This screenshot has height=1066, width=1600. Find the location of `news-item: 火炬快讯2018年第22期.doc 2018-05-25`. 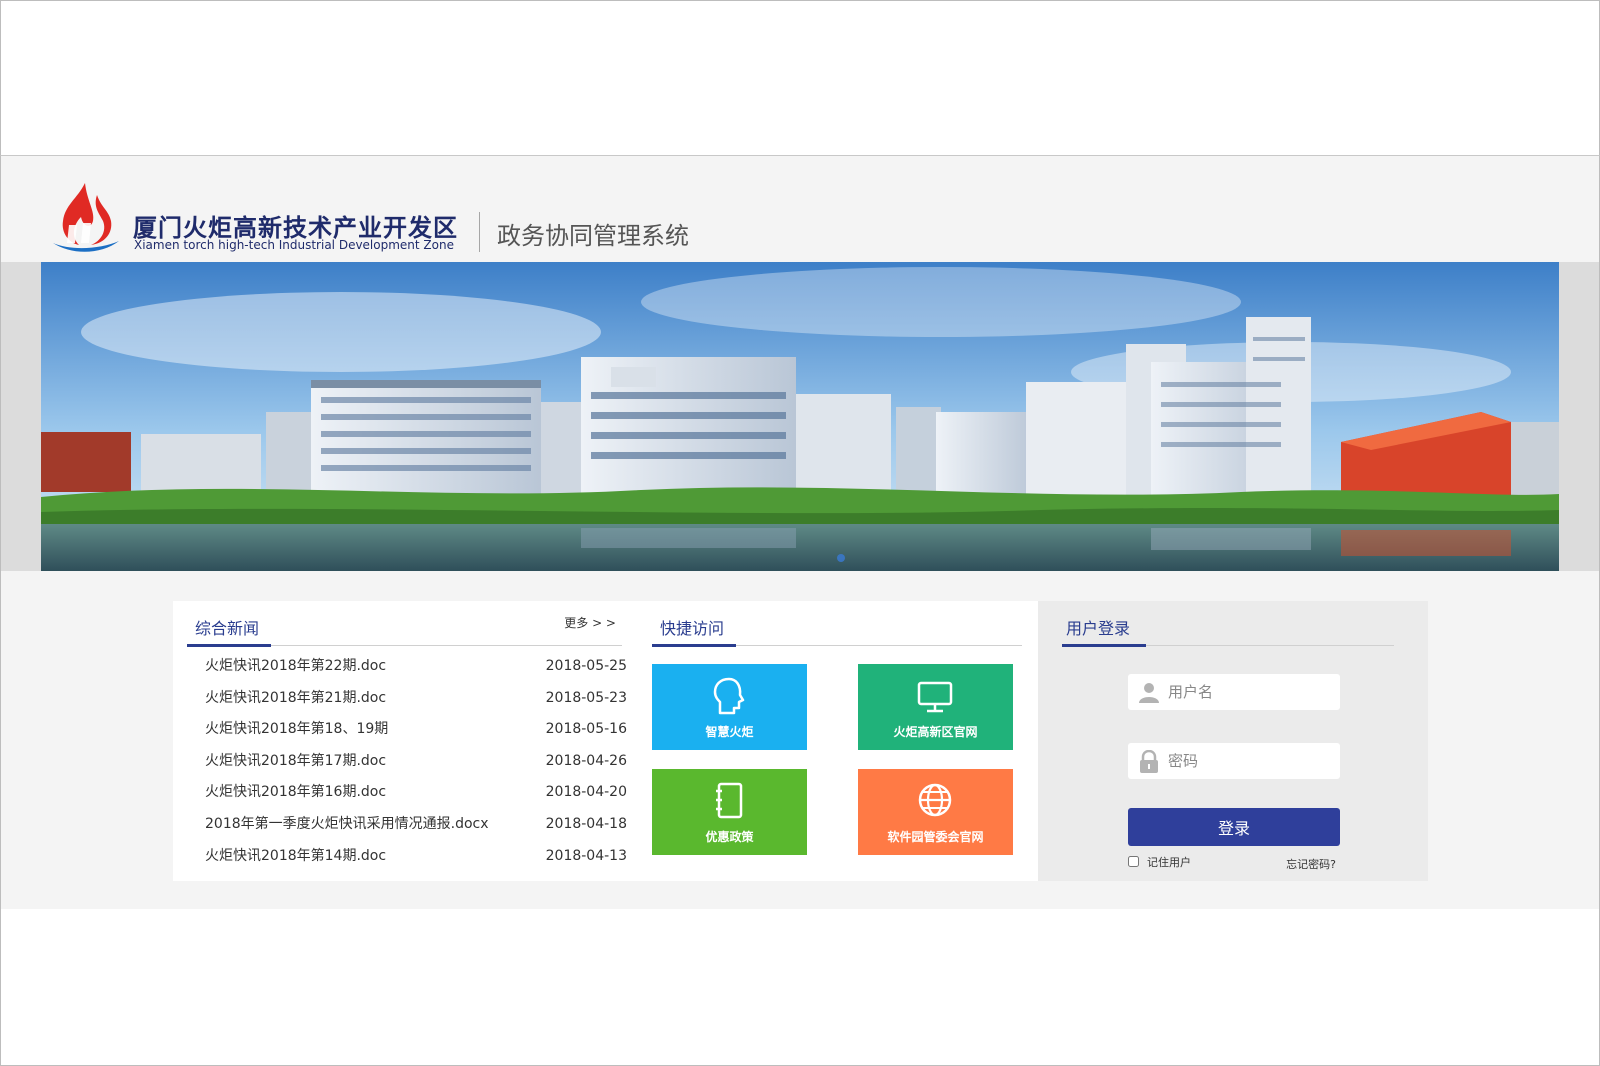

news-item: 火炬快讯2018年第22期.doc 2018-05-25 is located at coordinates (407, 667).